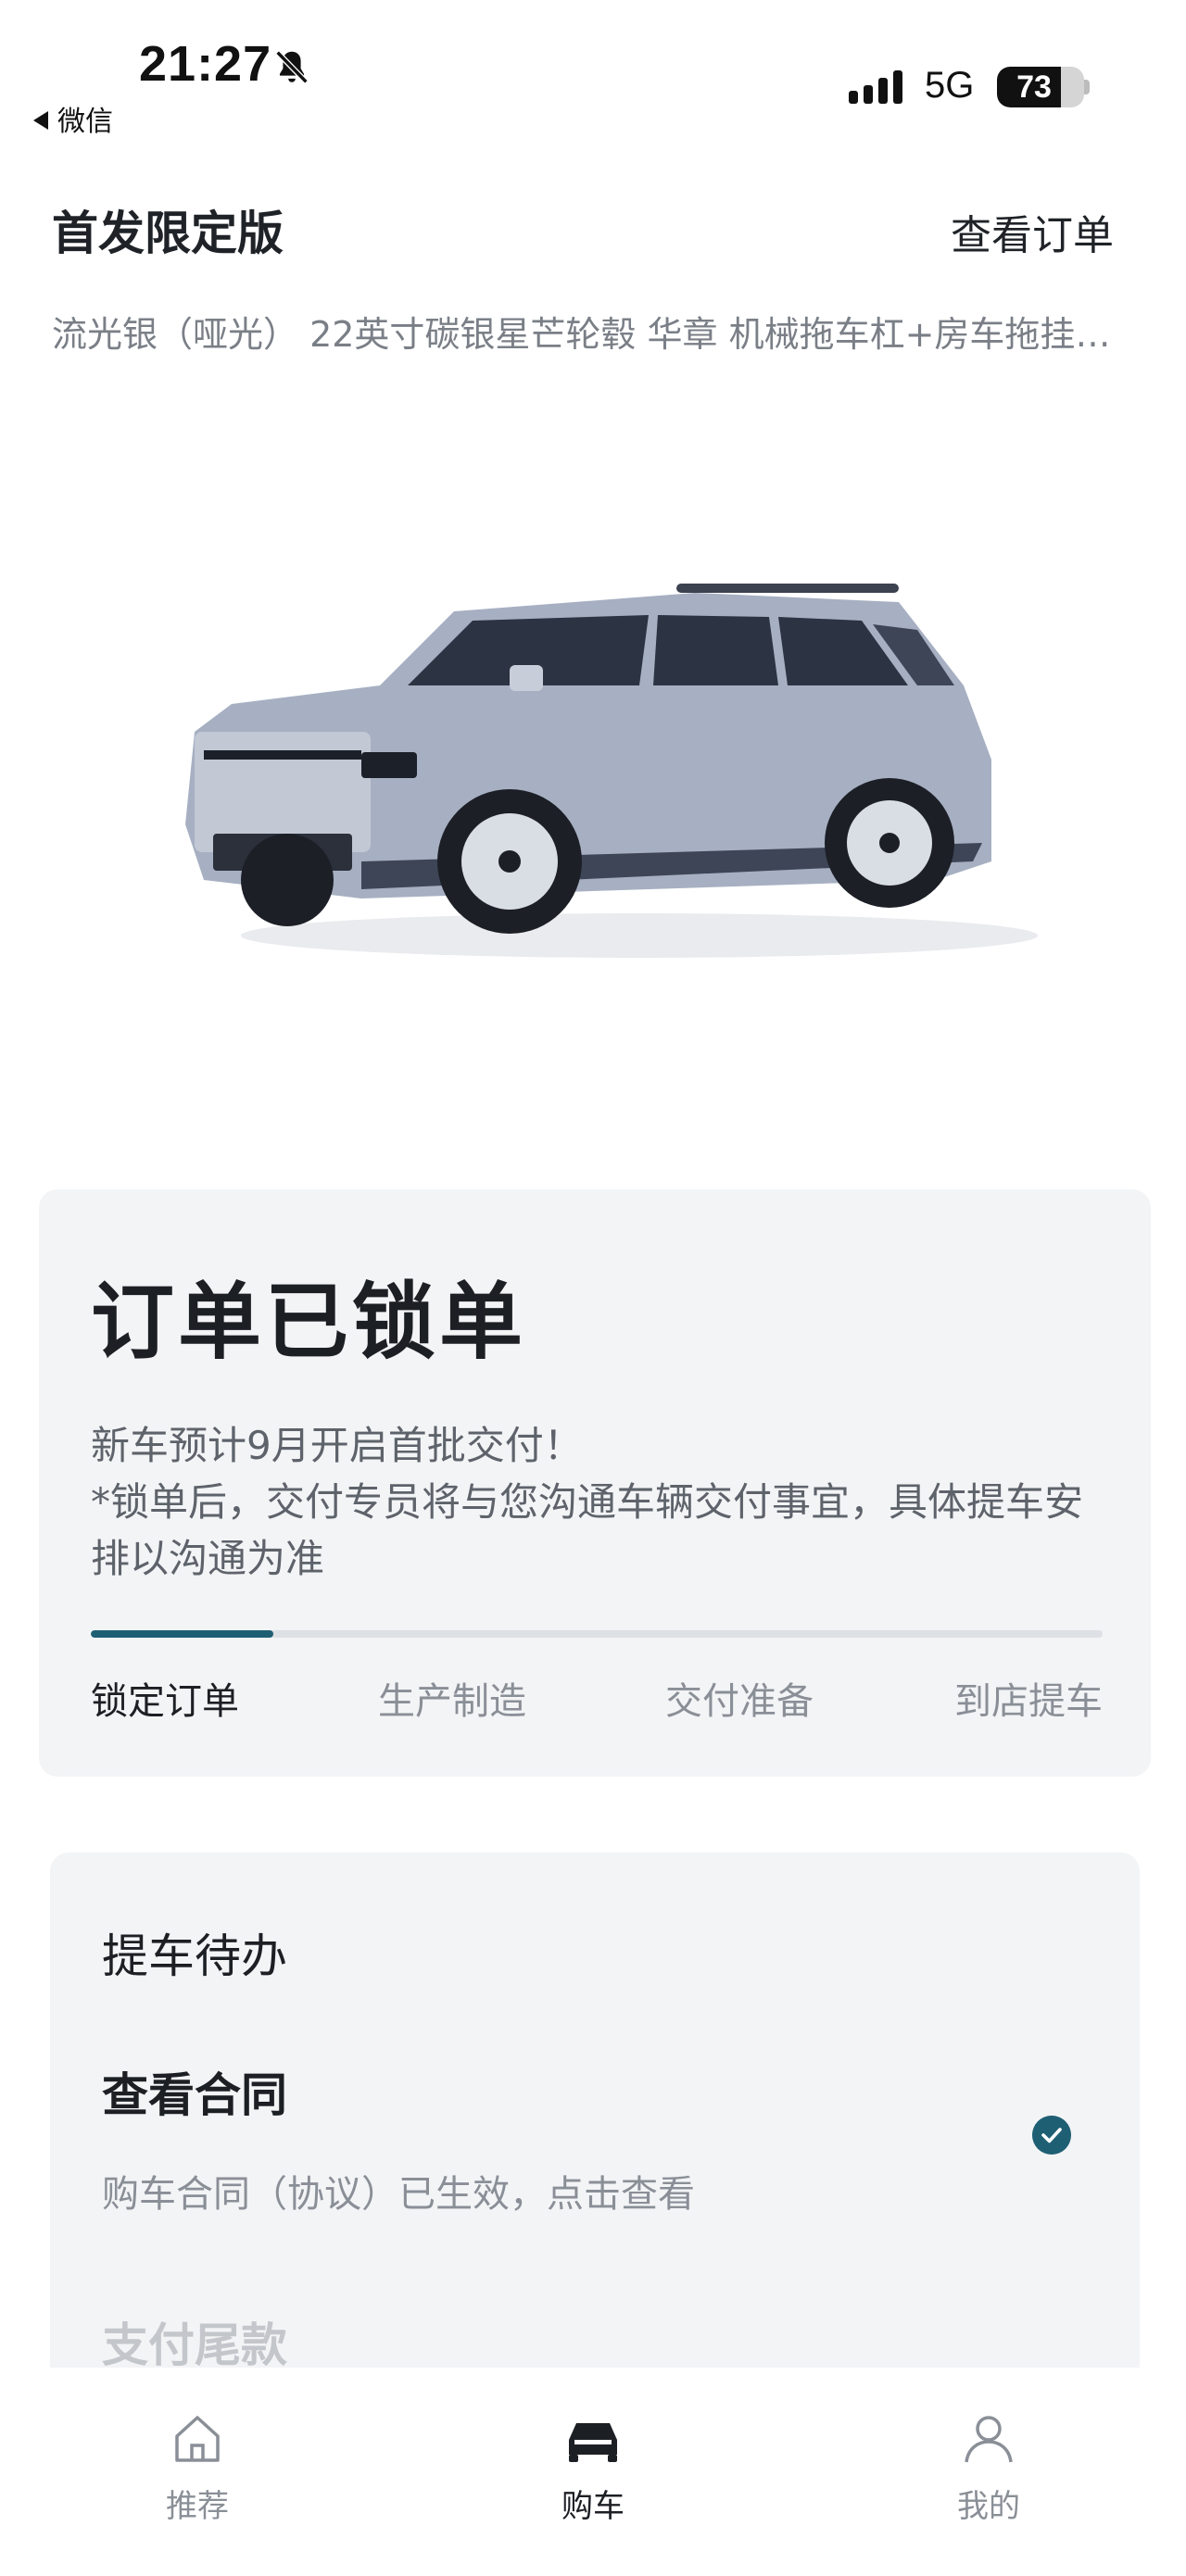  What do you see at coordinates (989, 2467) in the screenshot?
I see `nav-mine: 我的` at bounding box center [989, 2467].